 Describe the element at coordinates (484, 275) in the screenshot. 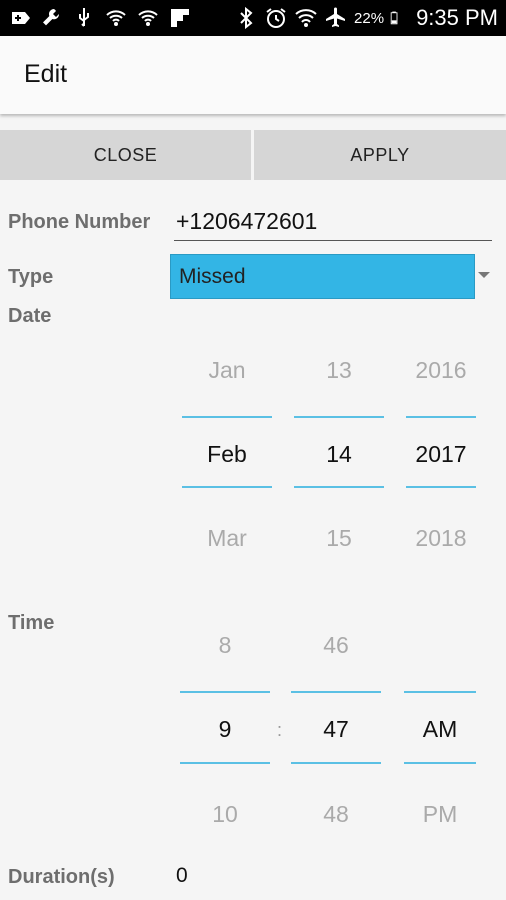

I see `dropdown-arrow-icon` at that location.